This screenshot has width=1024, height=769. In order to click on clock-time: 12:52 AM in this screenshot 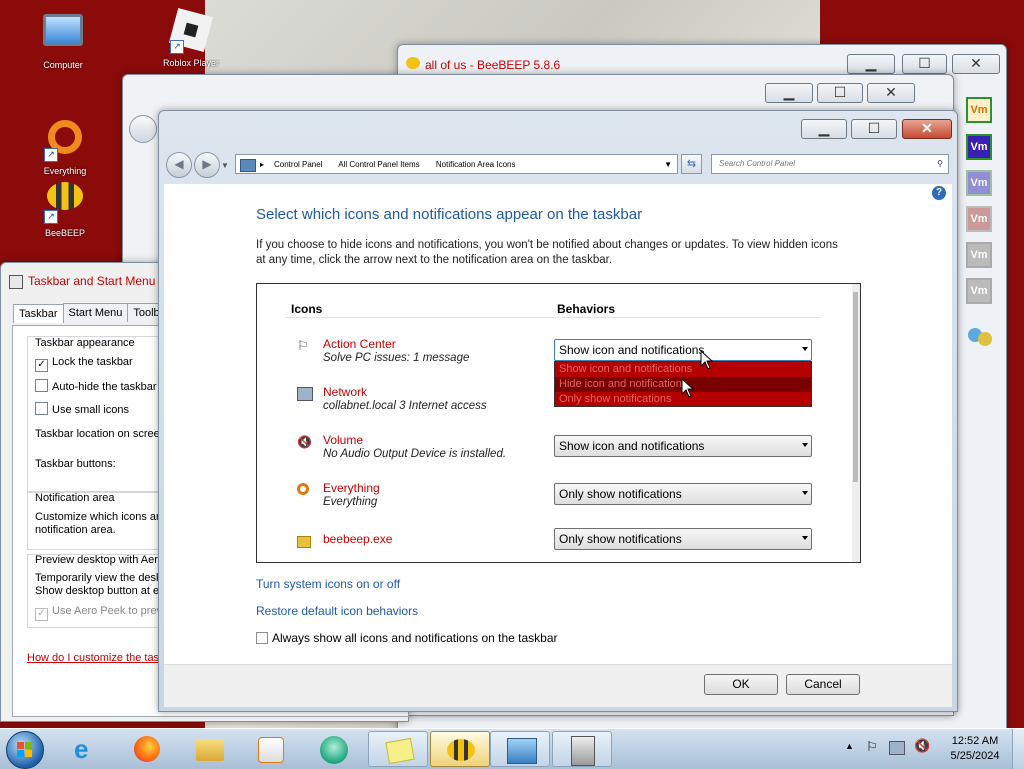, I will do `click(975, 741)`.